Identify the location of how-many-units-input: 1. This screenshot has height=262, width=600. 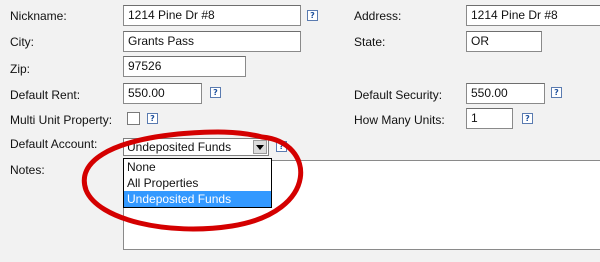
(489, 118).